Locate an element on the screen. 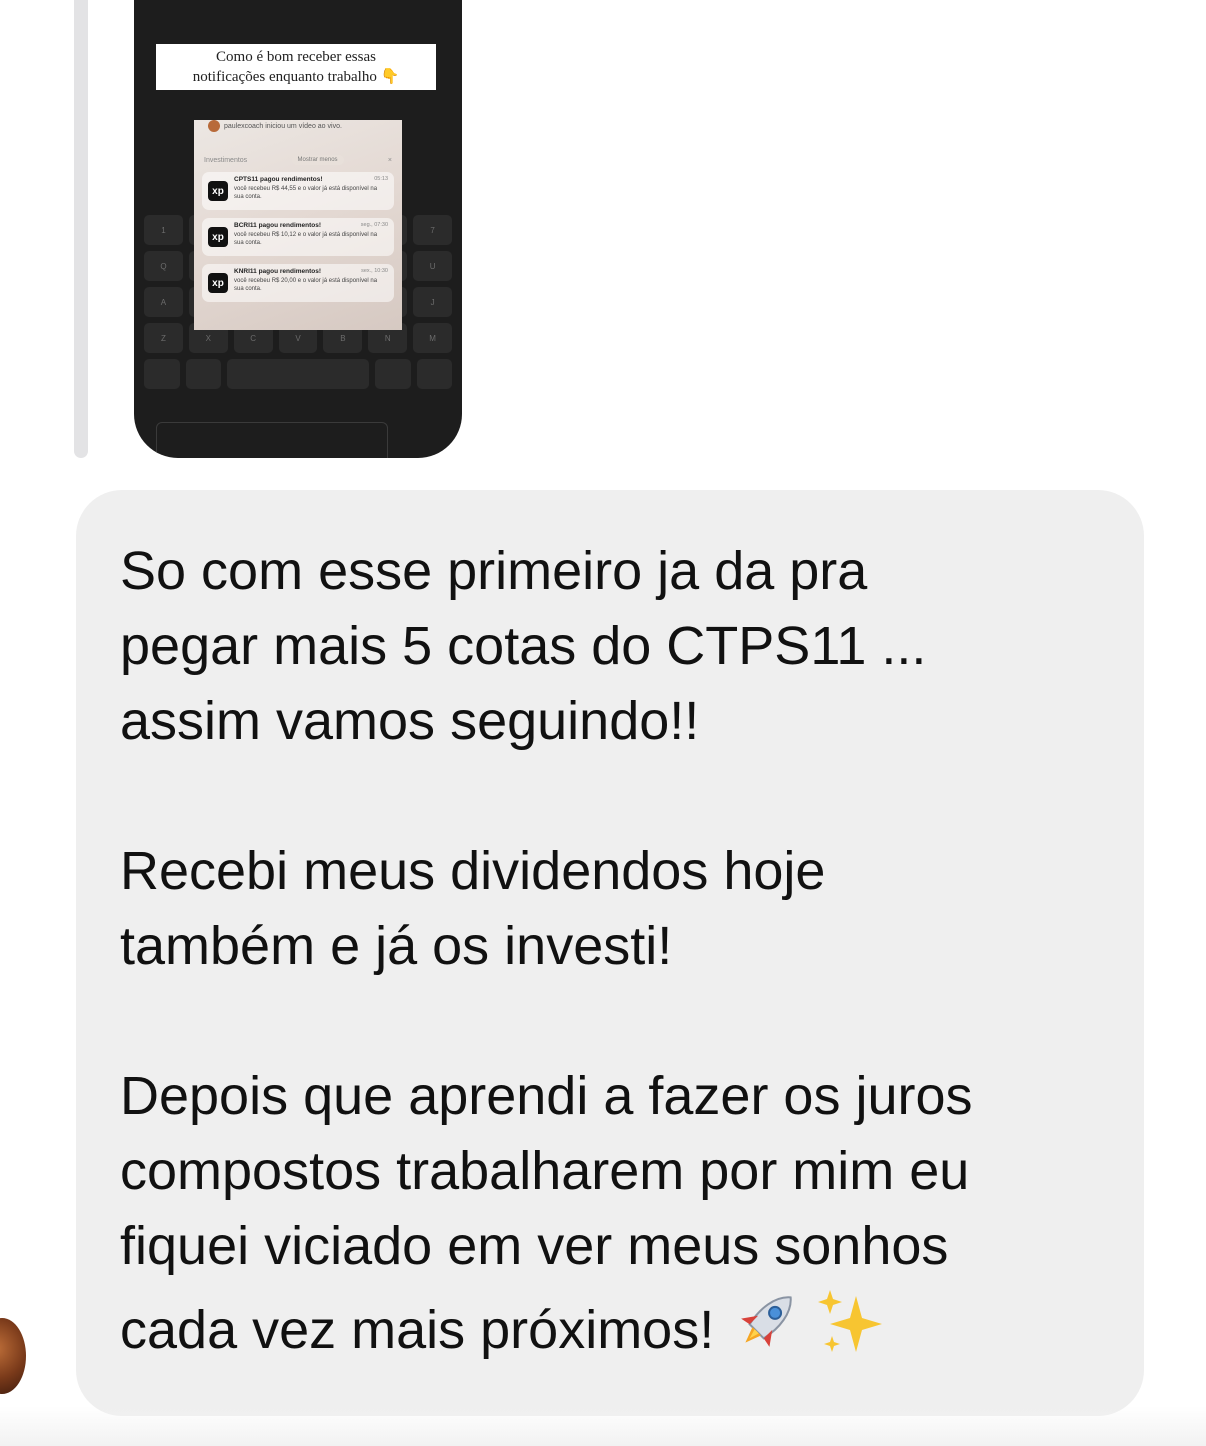 Image resolution: width=1206 pixels, height=1446 pixels. reply-indicator-bar is located at coordinates (81, 229).